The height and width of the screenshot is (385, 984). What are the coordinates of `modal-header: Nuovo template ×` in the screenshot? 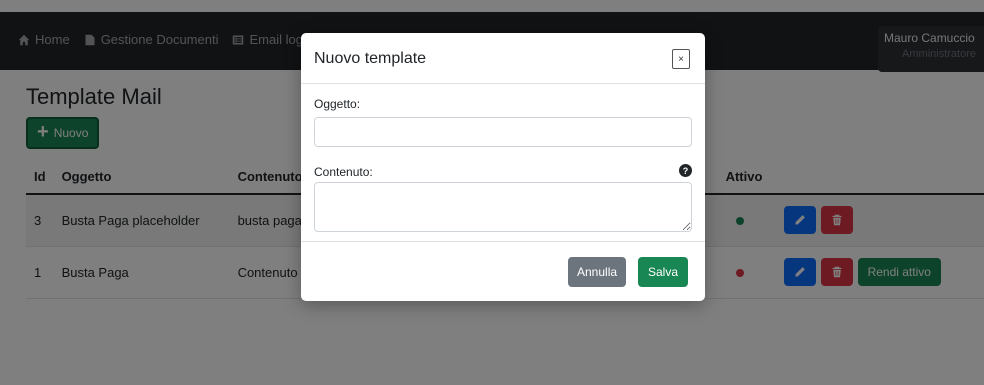 It's located at (503, 58).